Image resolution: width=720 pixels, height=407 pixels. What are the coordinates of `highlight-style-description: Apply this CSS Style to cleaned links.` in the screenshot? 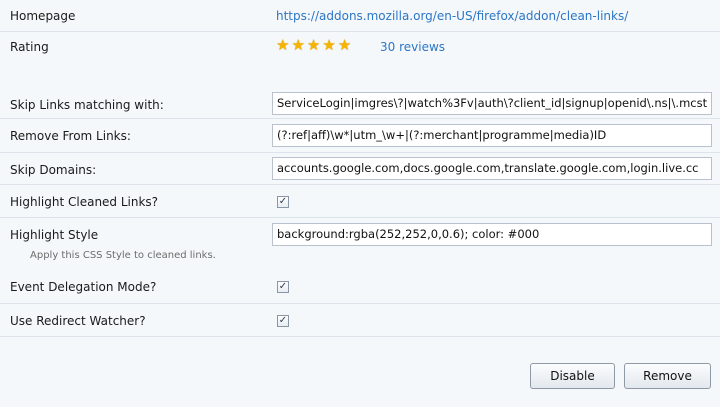 It's located at (123, 255).